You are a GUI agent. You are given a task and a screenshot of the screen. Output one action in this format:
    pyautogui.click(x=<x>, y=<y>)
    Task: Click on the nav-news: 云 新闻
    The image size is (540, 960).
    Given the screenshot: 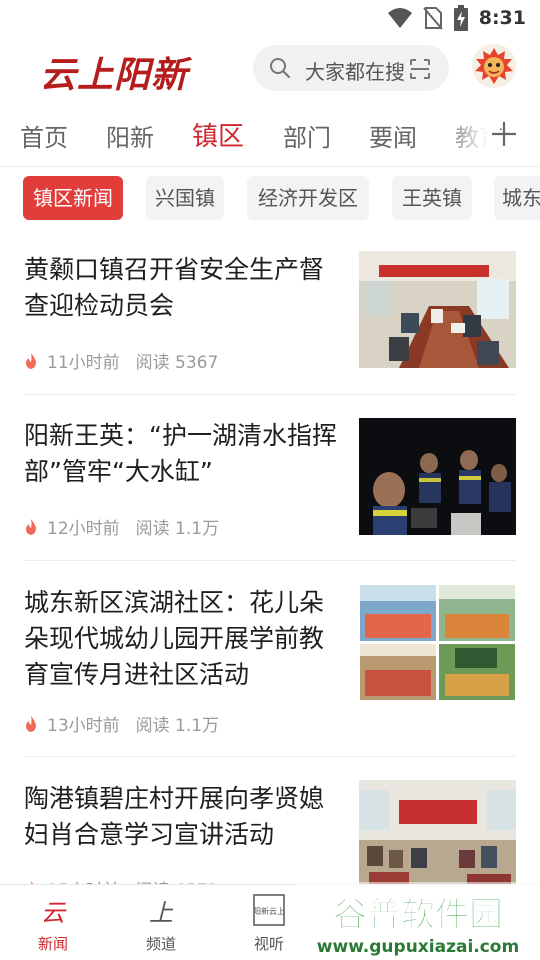 What is the action you would take?
    pyautogui.click(x=53, y=923)
    